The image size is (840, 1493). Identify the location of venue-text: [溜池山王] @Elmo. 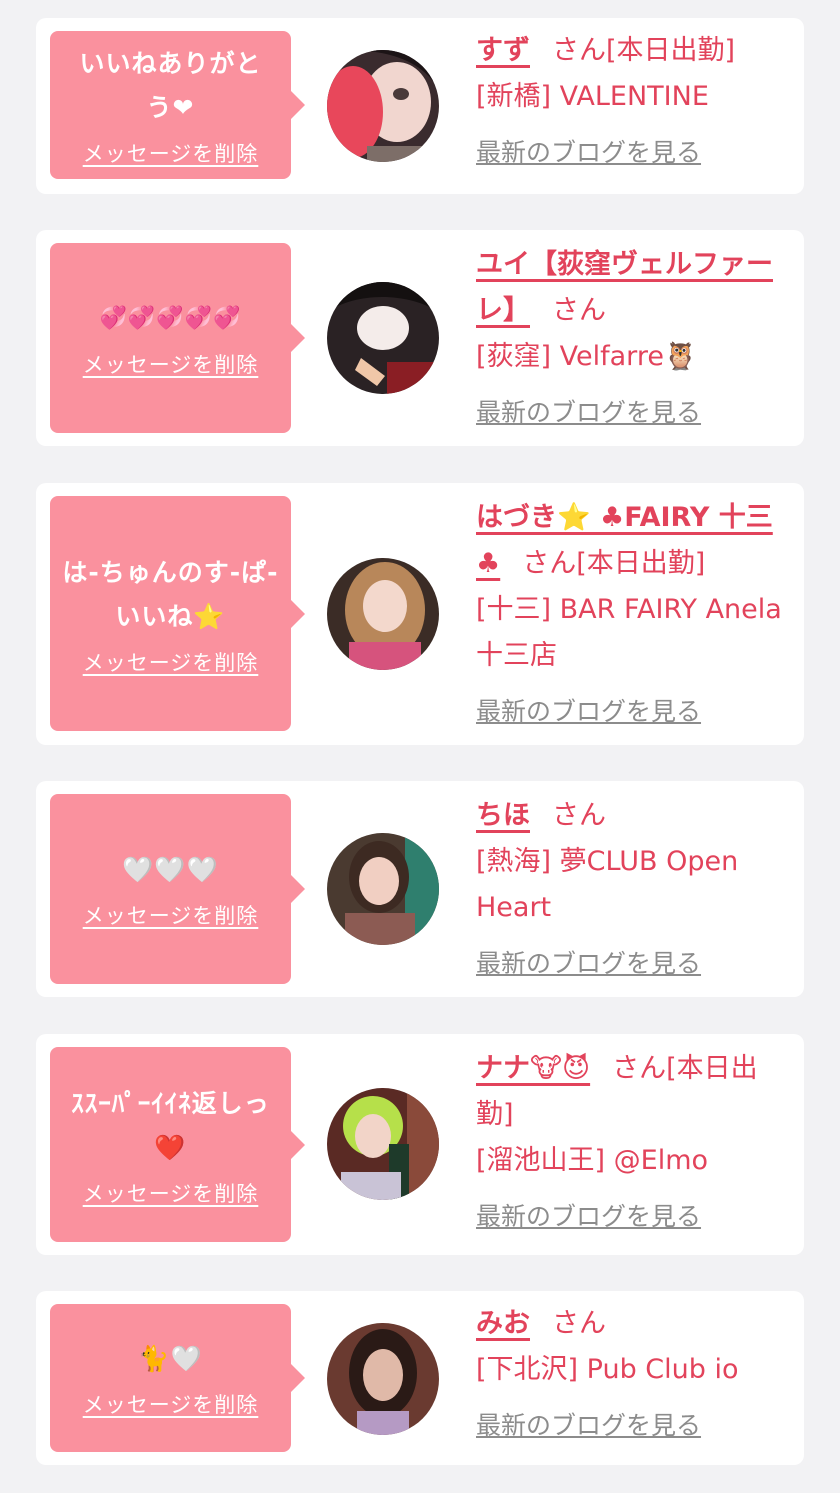
(592, 1160).